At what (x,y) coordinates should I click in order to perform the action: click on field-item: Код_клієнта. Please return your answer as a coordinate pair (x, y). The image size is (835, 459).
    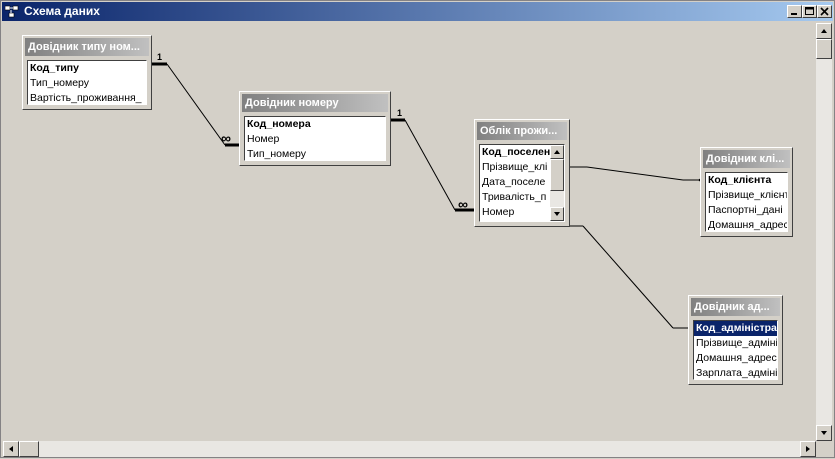
    Looking at the image, I should click on (746, 180).